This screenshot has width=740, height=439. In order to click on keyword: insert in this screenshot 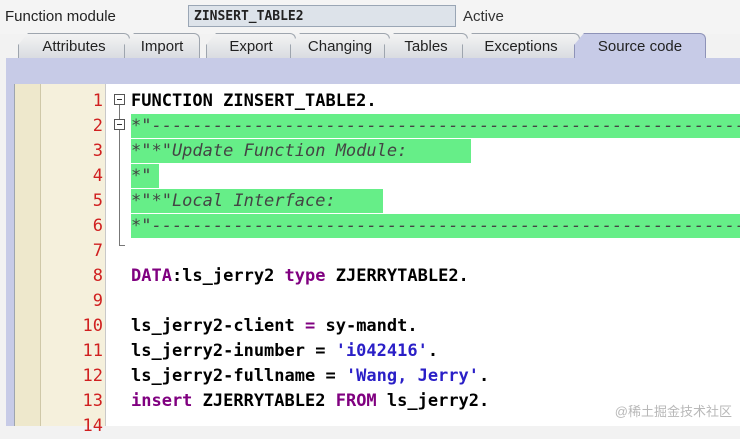, I will do `click(162, 401)`.